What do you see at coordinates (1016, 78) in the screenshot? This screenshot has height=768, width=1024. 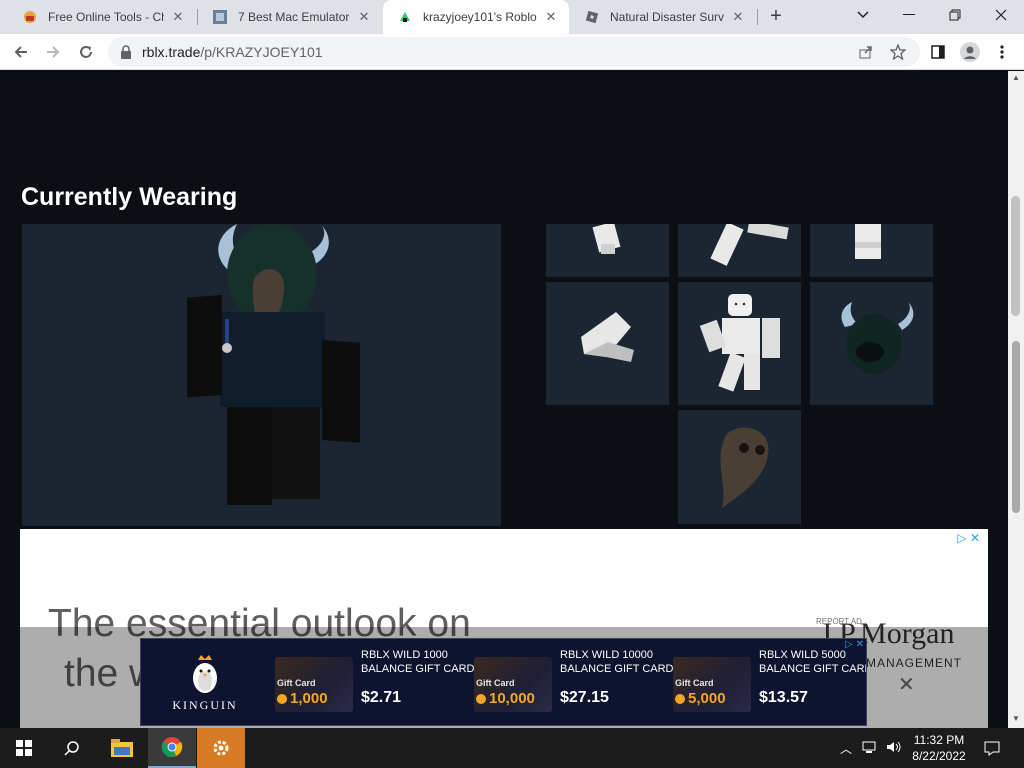 I see `scroll-up-arrow-icon: ▲` at bounding box center [1016, 78].